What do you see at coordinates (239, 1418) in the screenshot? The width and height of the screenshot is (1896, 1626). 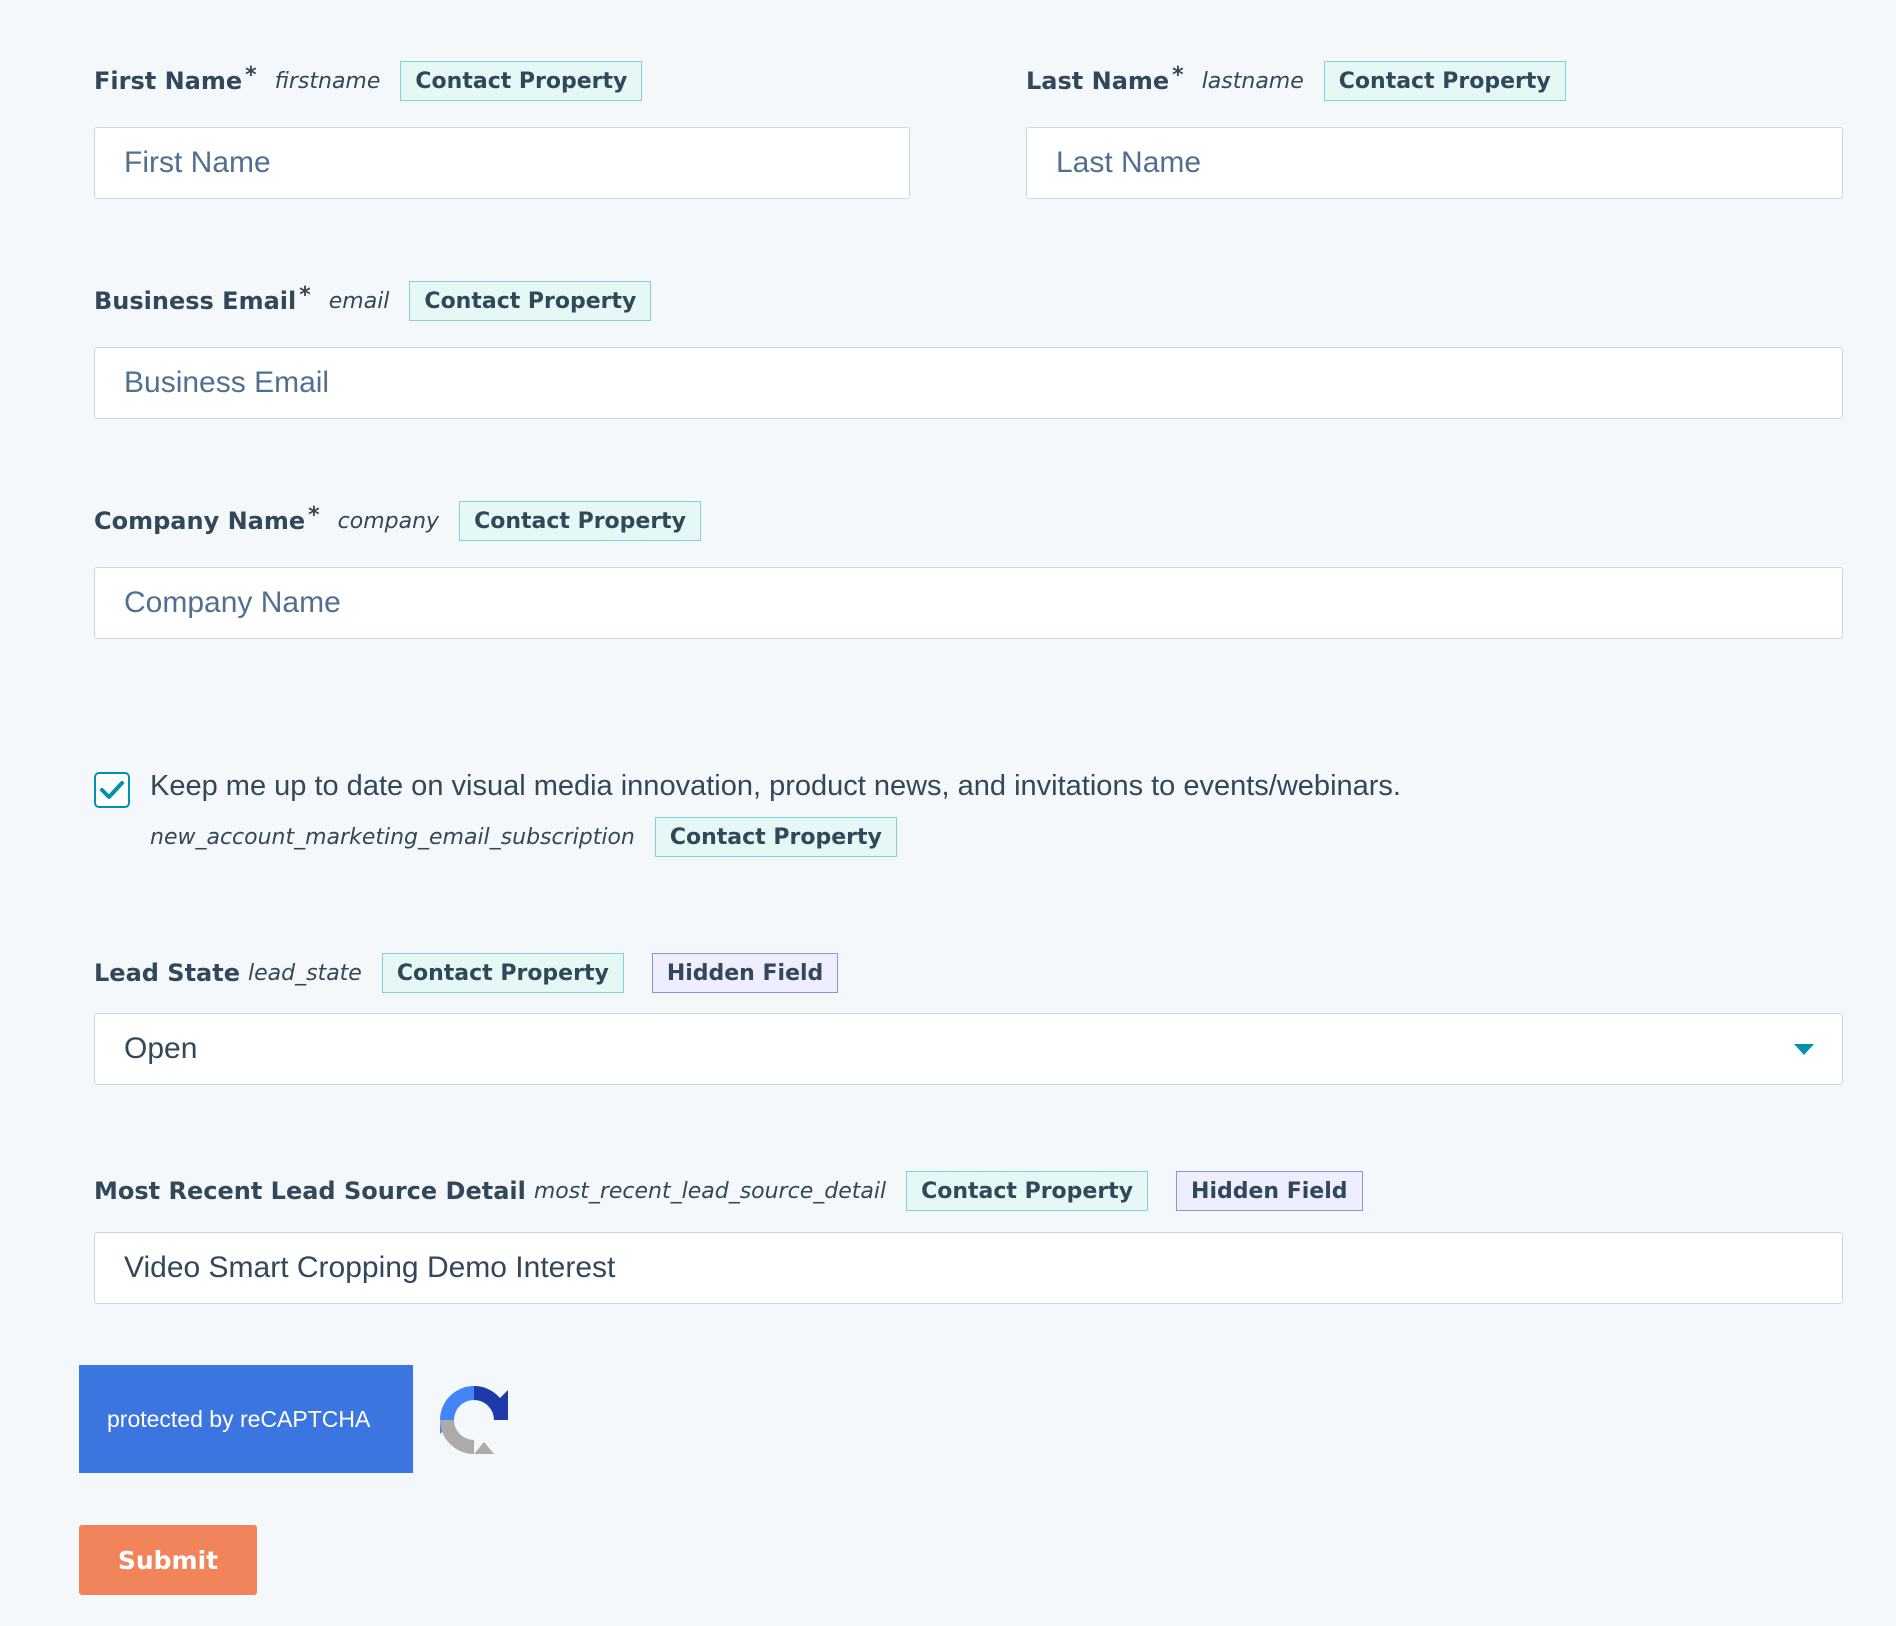 I see `recaptcha-text: protected by reCAPTCHA` at bounding box center [239, 1418].